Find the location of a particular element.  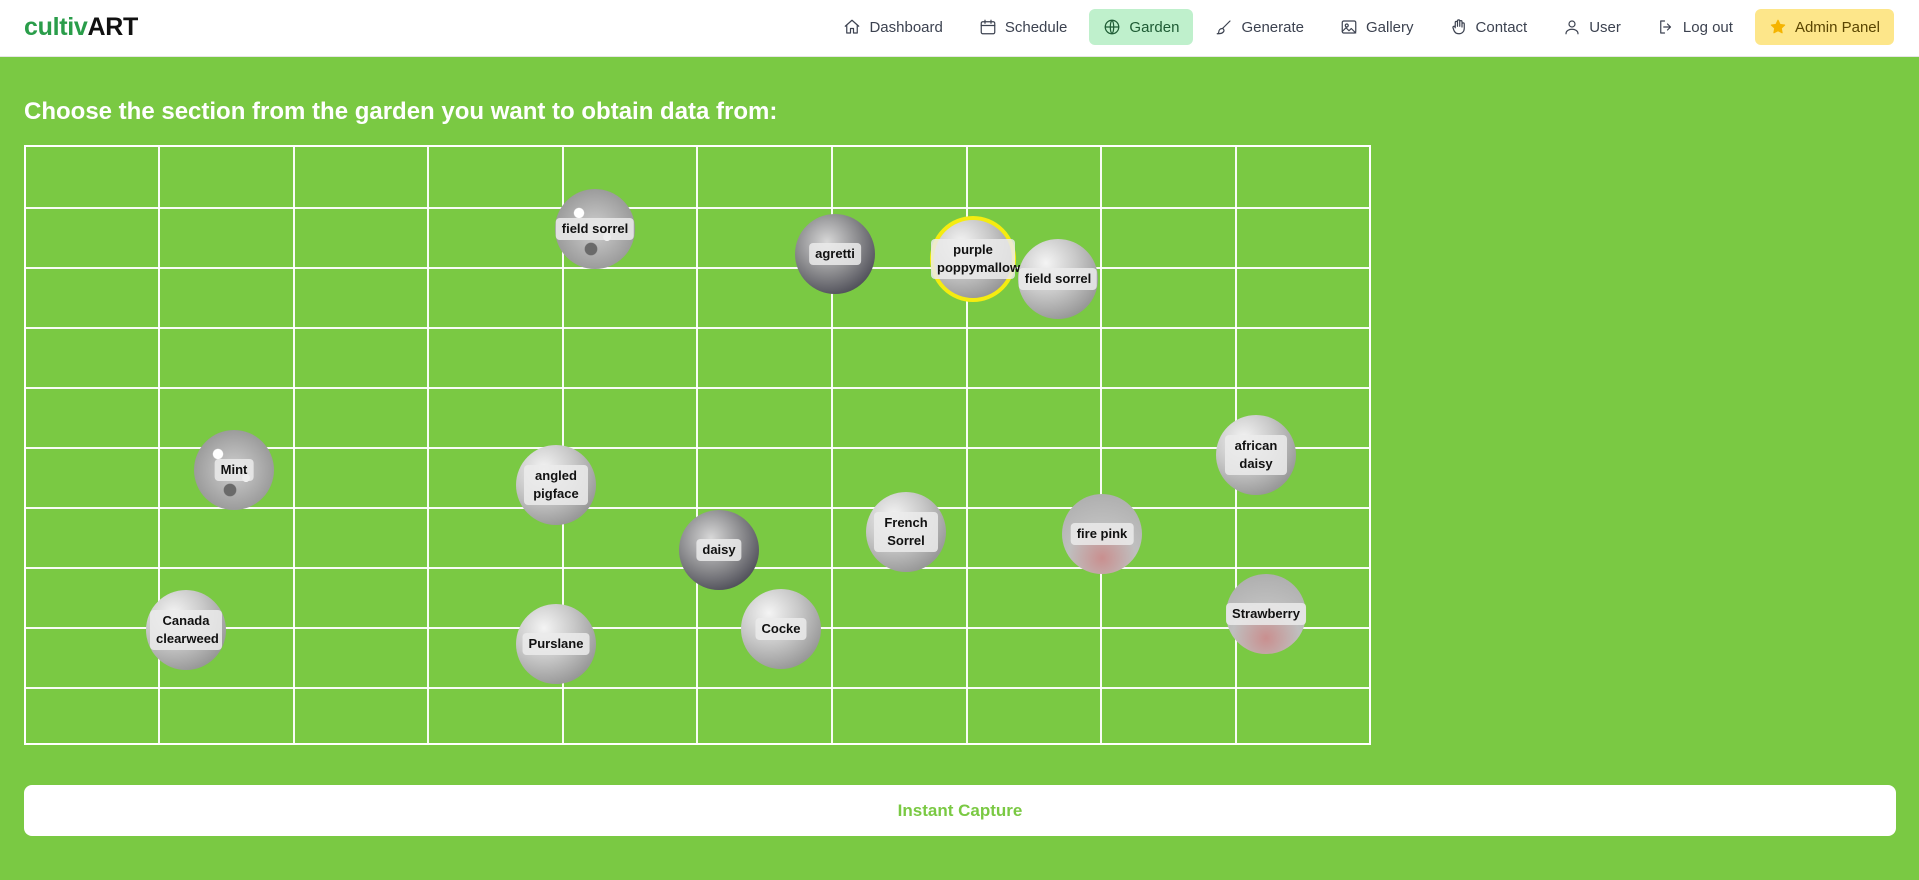

calendar-icon is located at coordinates (988, 27).